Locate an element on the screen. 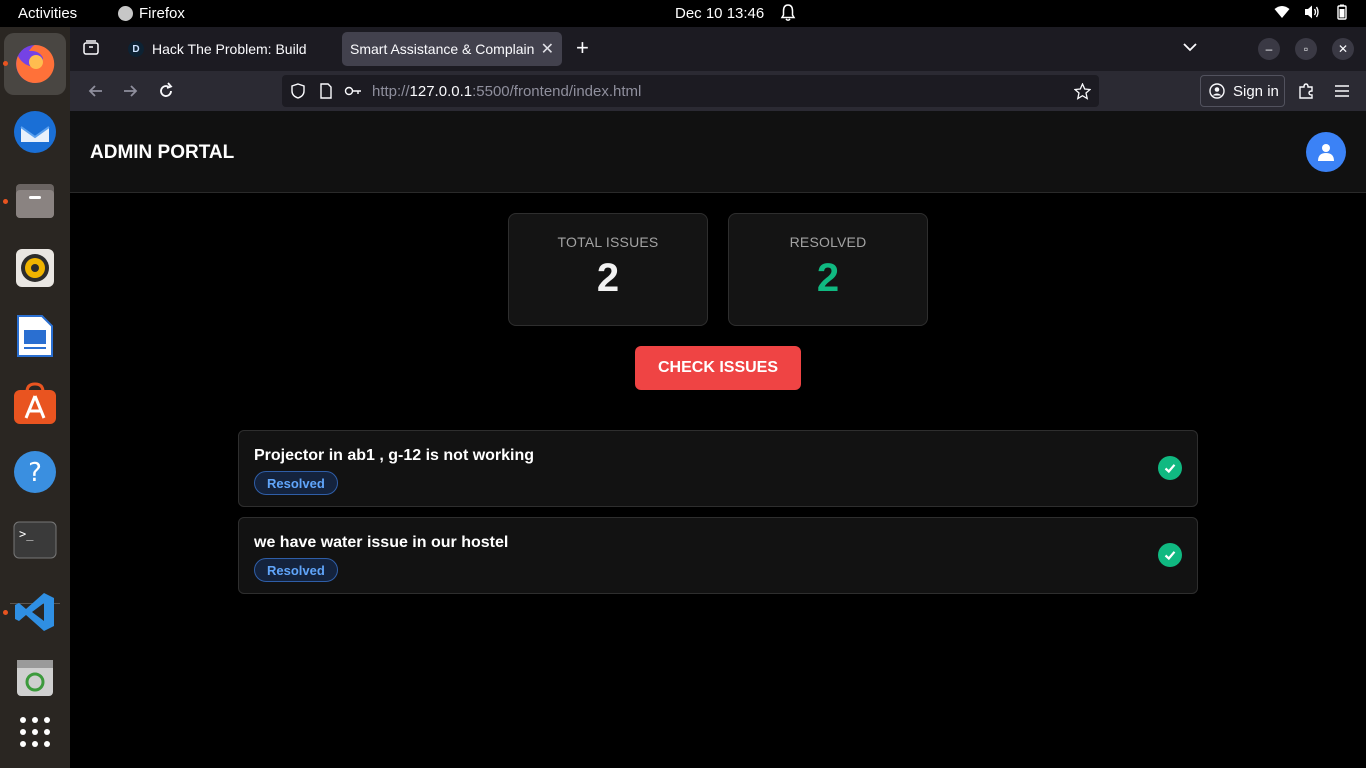 The height and width of the screenshot is (768, 1366). dock-firefox is located at coordinates (35, 64).